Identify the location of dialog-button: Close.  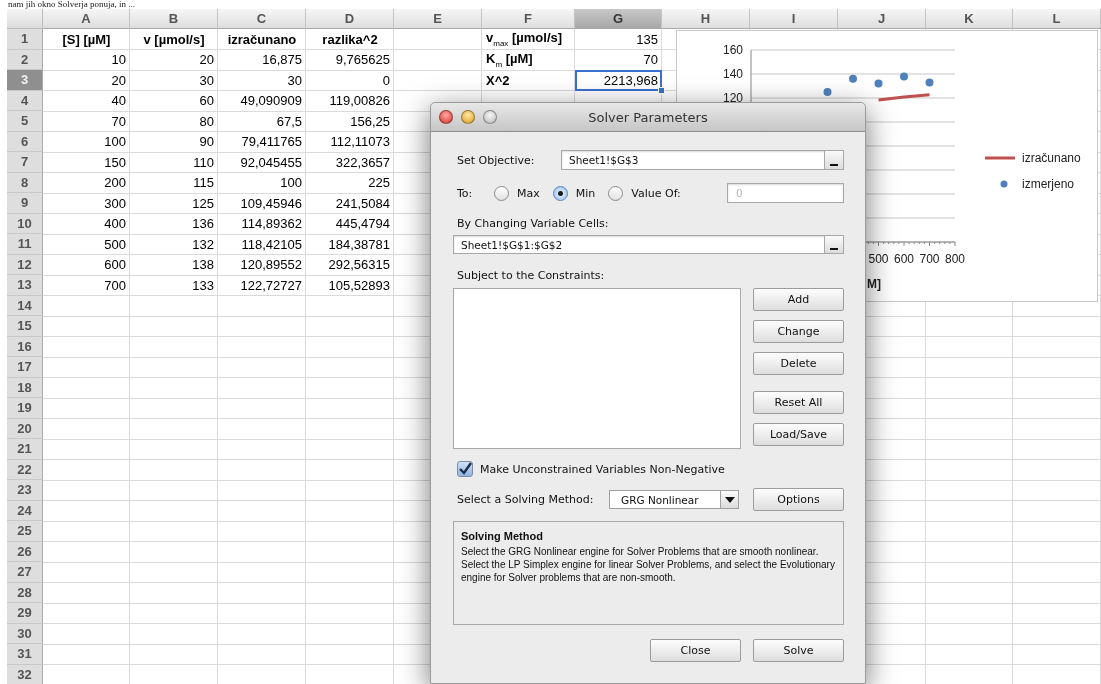
(695, 650).